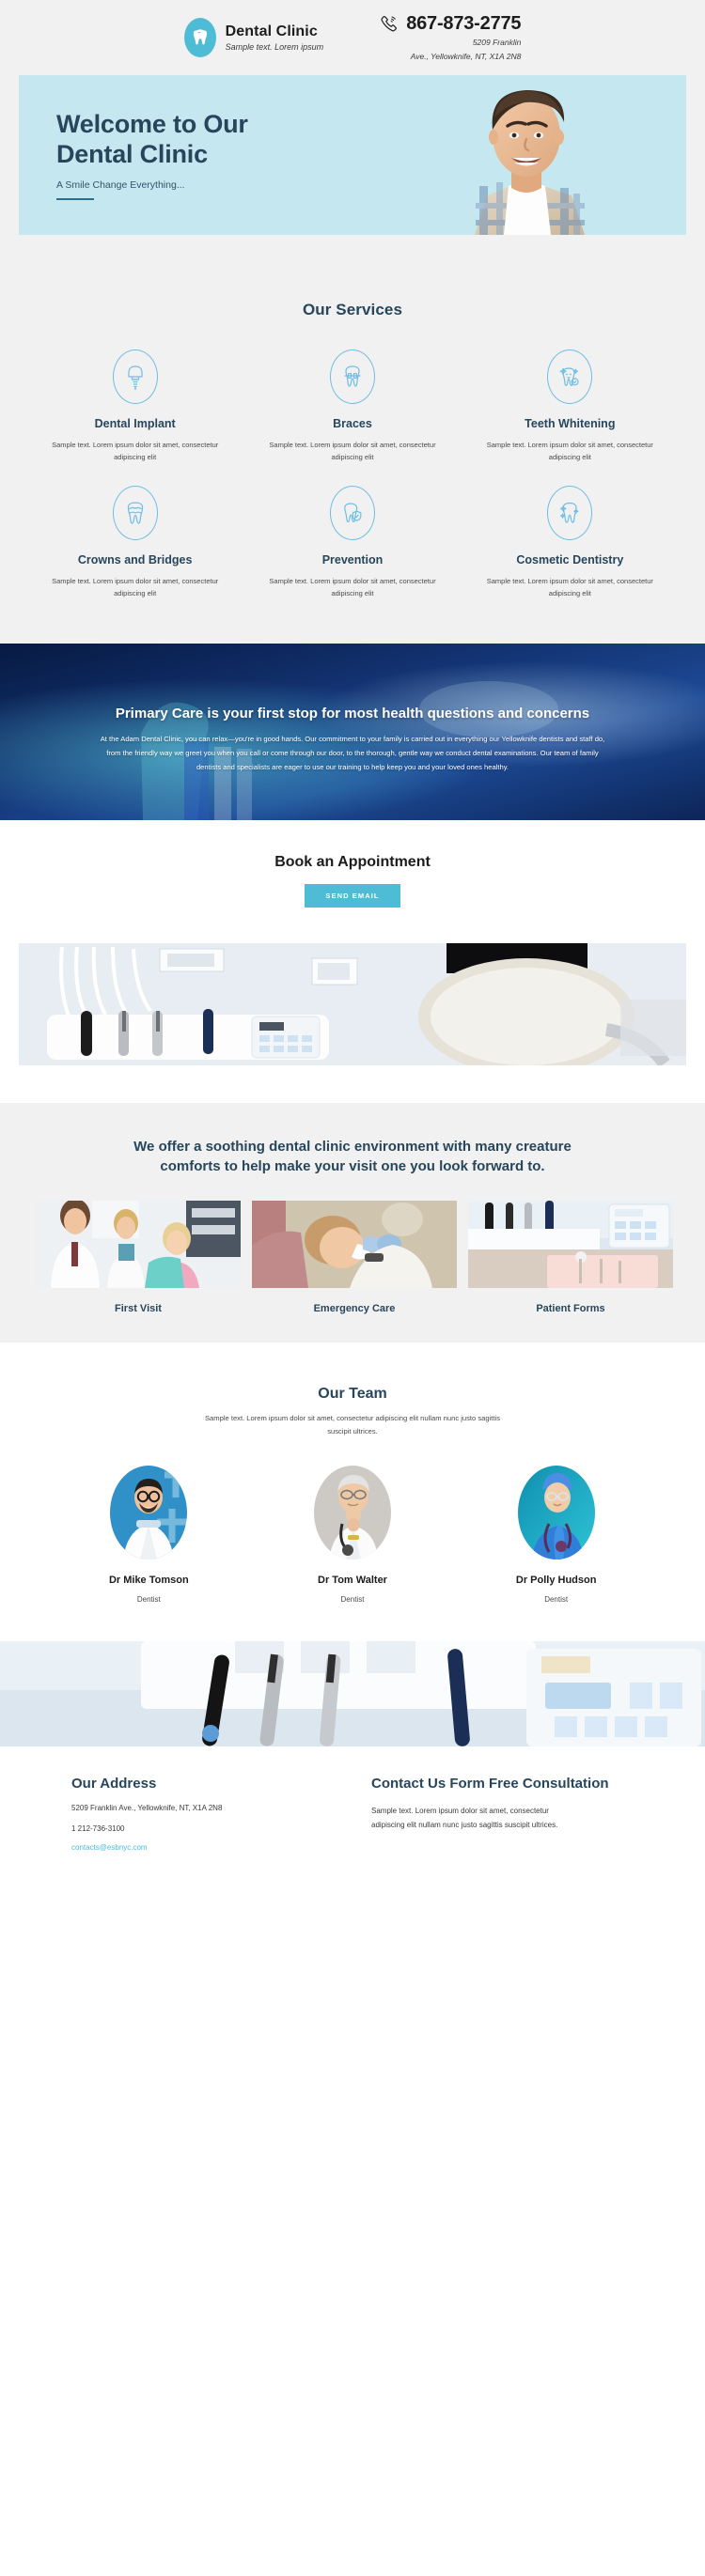 The image size is (705, 2576). I want to click on patient-forms-image, so click(570, 1245).